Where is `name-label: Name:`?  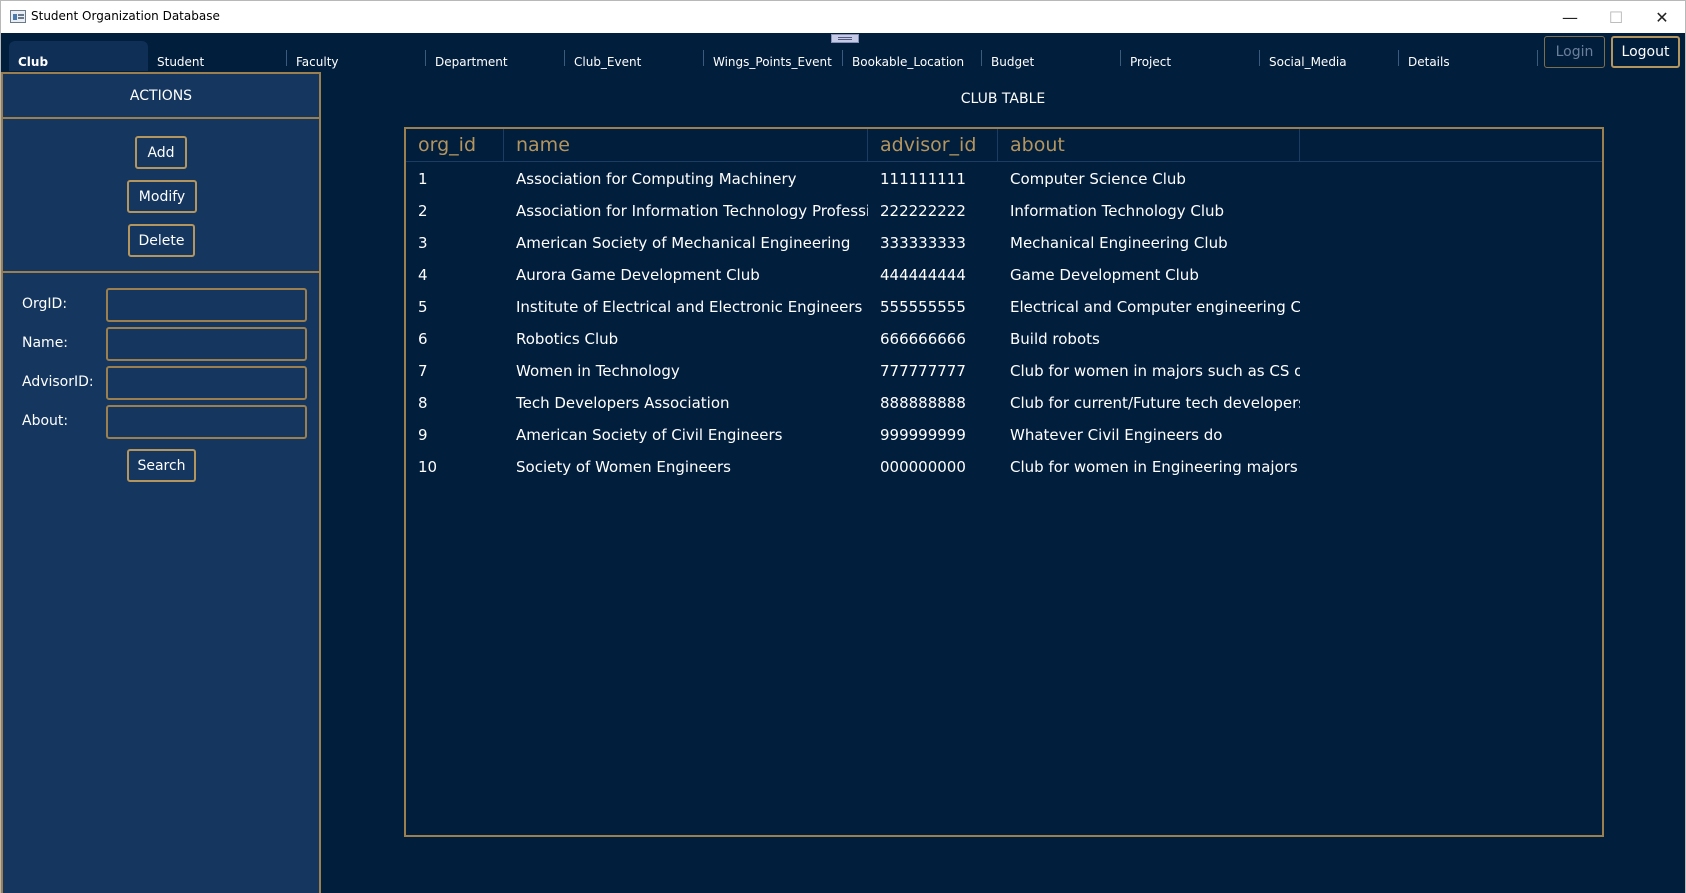
name-label: Name: is located at coordinates (45, 343).